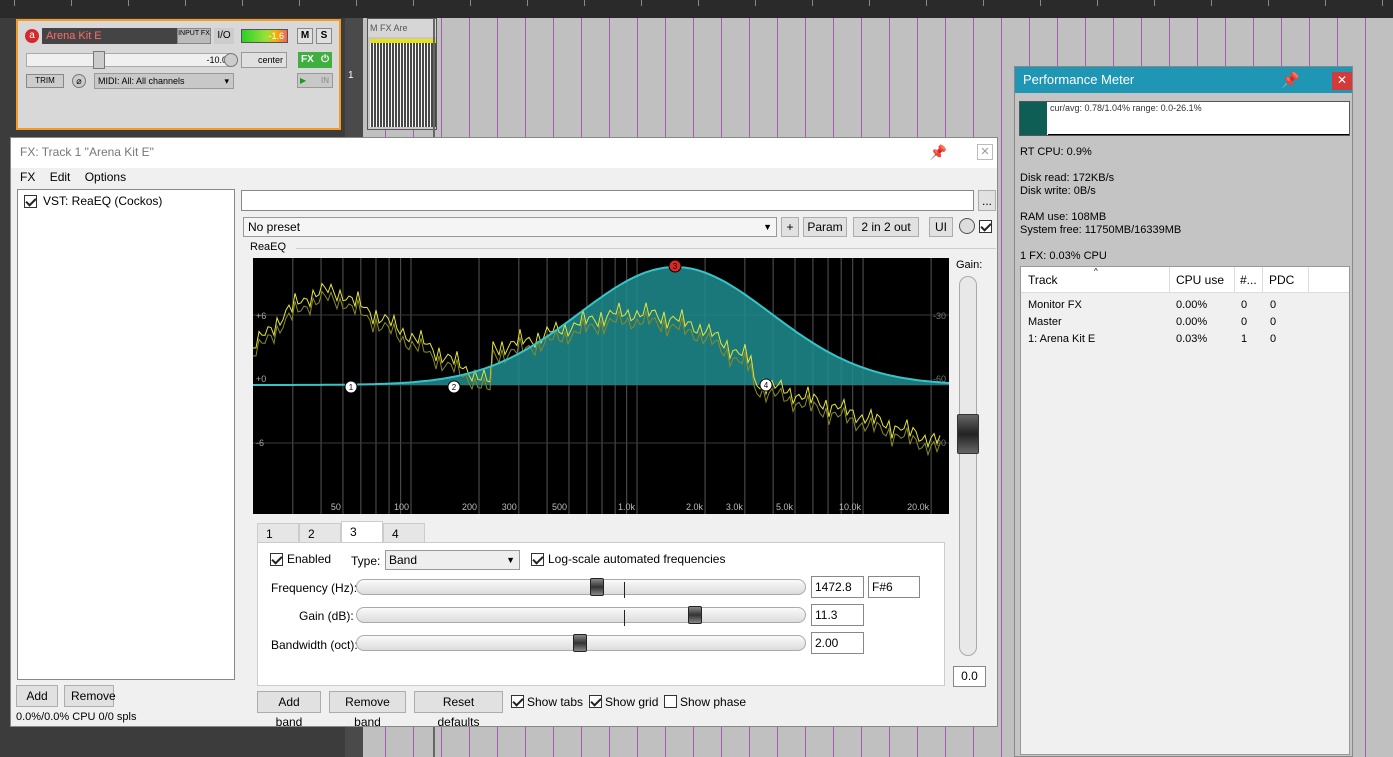  What do you see at coordinates (670, 701) in the screenshot?
I see `show-phase-checkbox` at bounding box center [670, 701].